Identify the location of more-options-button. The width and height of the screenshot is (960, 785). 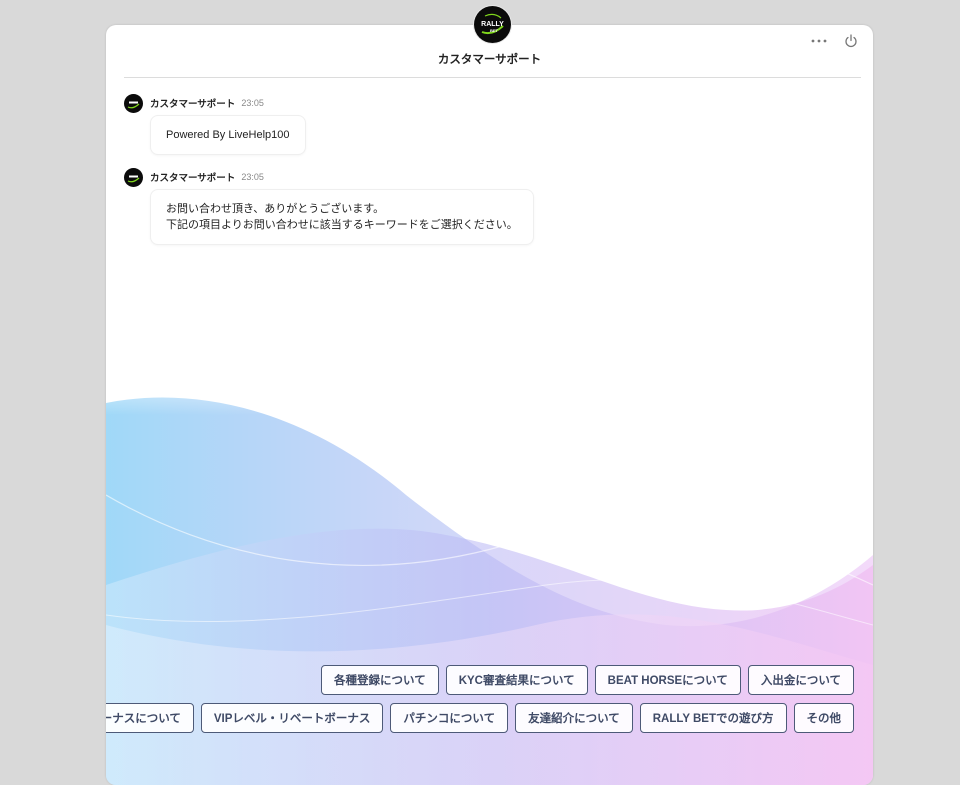
(819, 41).